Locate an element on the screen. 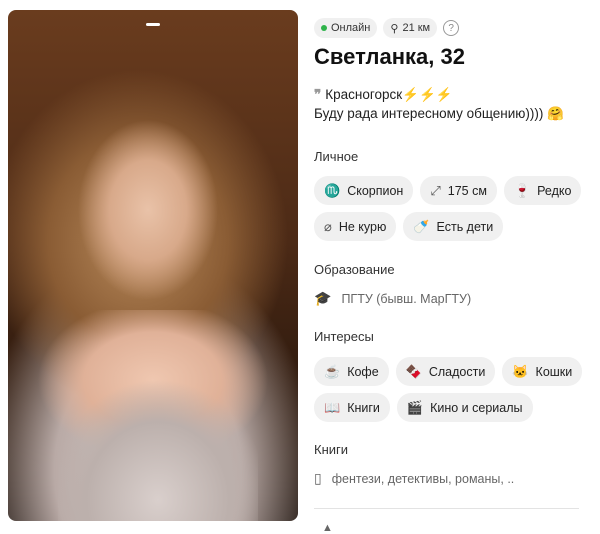 The image size is (600, 534). height-icon: ⤢ is located at coordinates (435, 190).